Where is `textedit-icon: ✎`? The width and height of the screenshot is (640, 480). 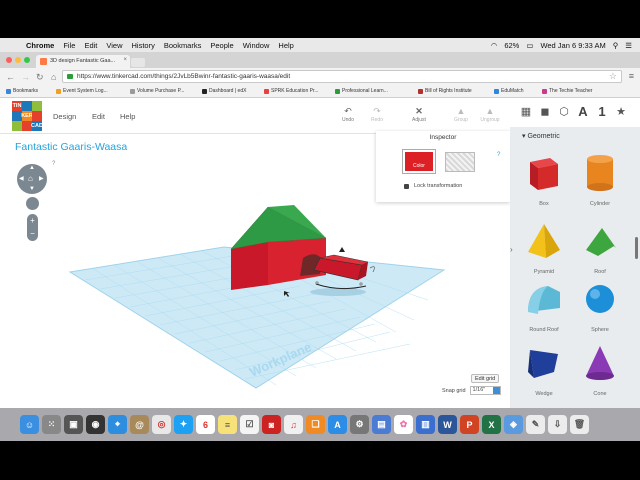
textedit-icon: ✎ is located at coordinates (535, 424).